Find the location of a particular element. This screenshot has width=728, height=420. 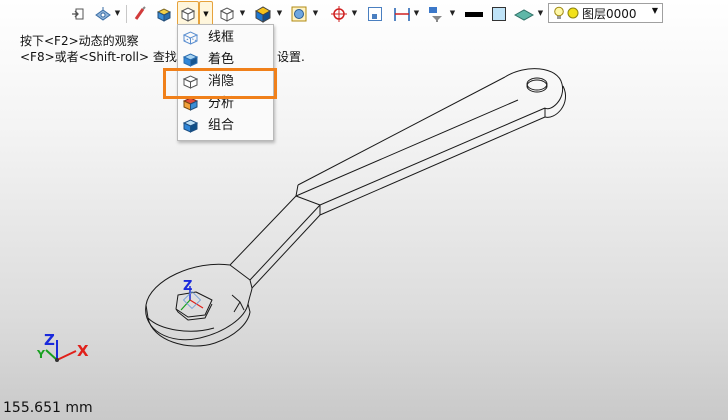

axis-z-label: Z is located at coordinates (49, 340).